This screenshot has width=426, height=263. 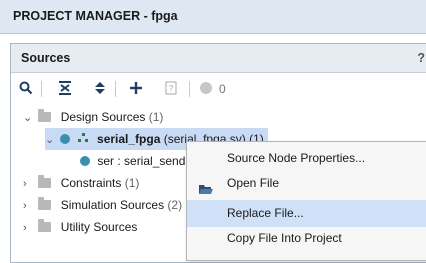 I want to click on properties-icon: ?, so click(x=171, y=88).